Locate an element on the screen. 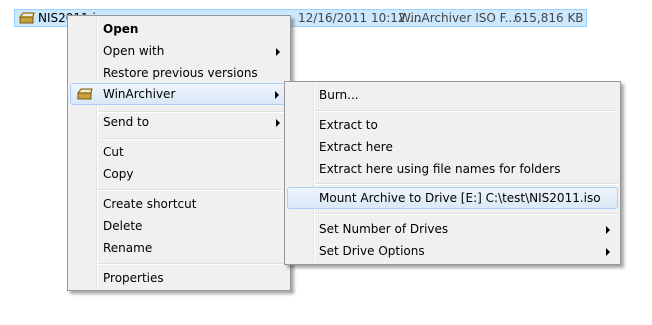  menu-item-copy: Copy is located at coordinates (179, 174).